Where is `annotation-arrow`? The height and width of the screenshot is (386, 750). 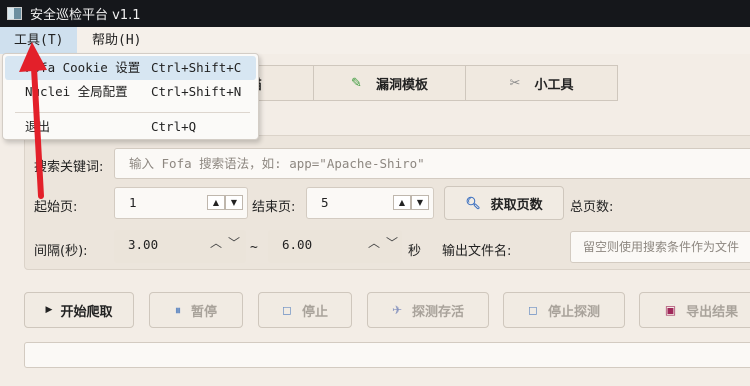 annotation-arrow is located at coordinates (33, 120).